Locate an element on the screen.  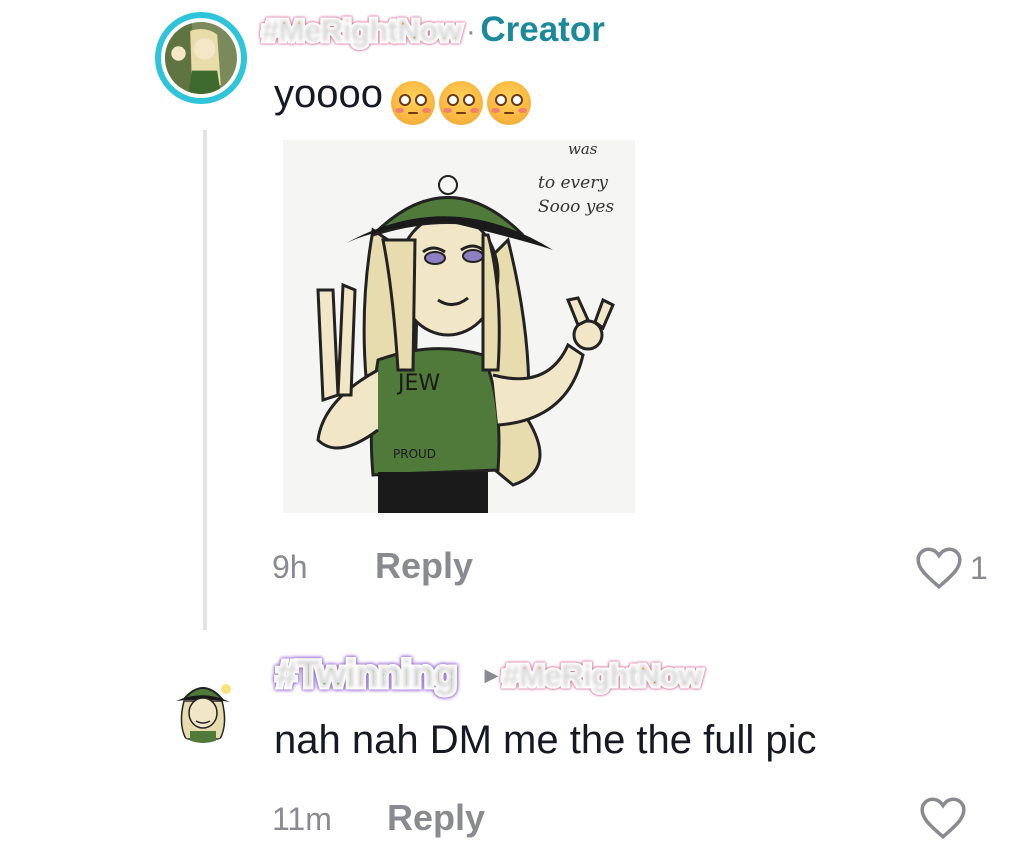
comment2-time: 11m is located at coordinates (302, 819).